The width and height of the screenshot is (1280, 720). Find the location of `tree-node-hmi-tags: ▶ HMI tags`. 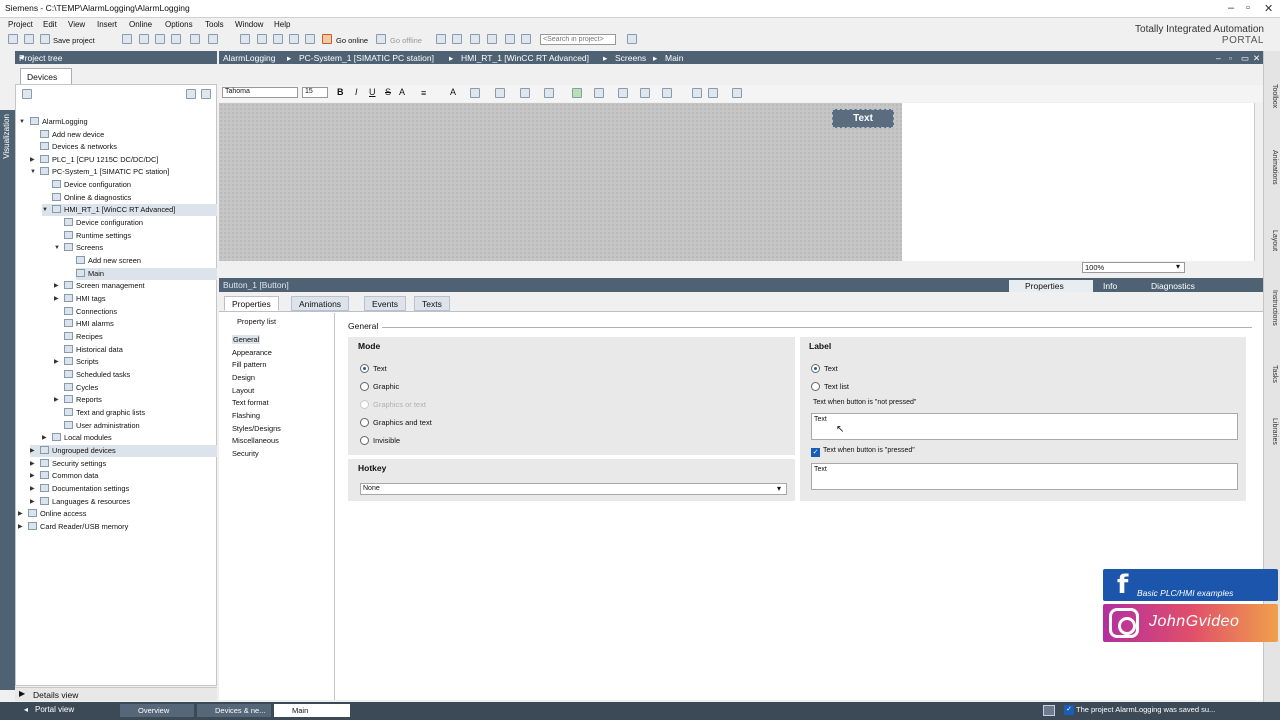

tree-node-hmi-tags: ▶ HMI tags is located at coordinates (80, 299).